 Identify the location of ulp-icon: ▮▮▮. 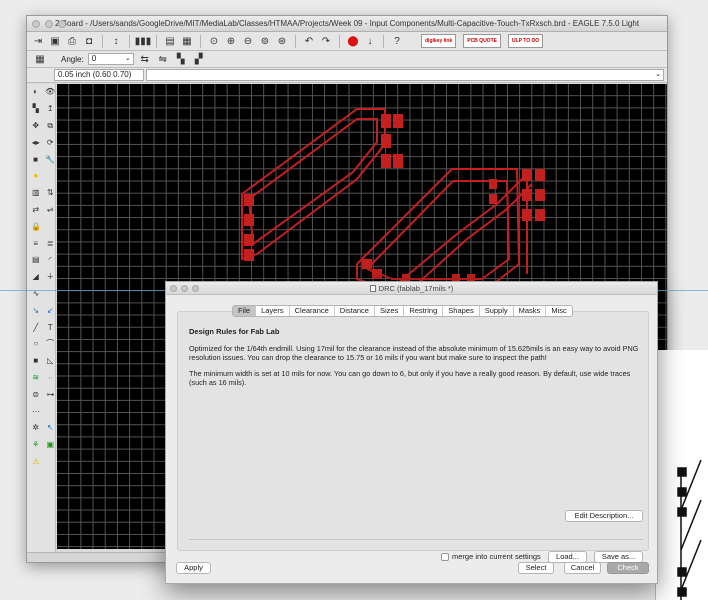
(143, 41).